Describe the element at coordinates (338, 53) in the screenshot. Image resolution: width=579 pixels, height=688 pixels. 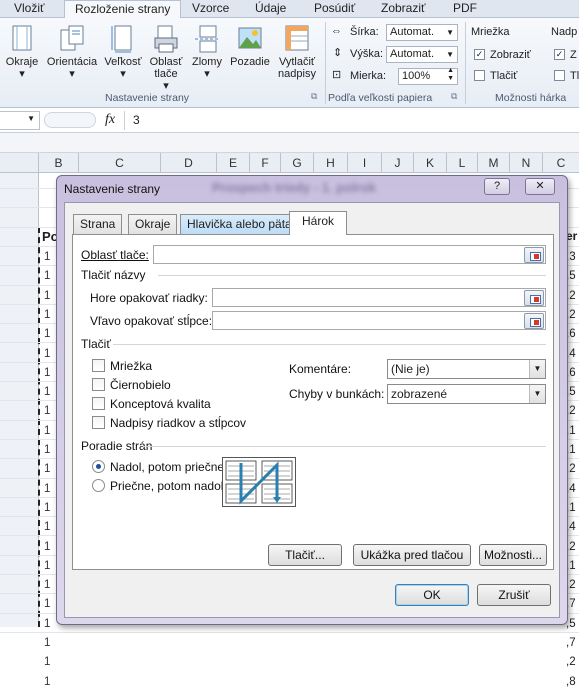
I see `height-icon: ⇕` at that location.